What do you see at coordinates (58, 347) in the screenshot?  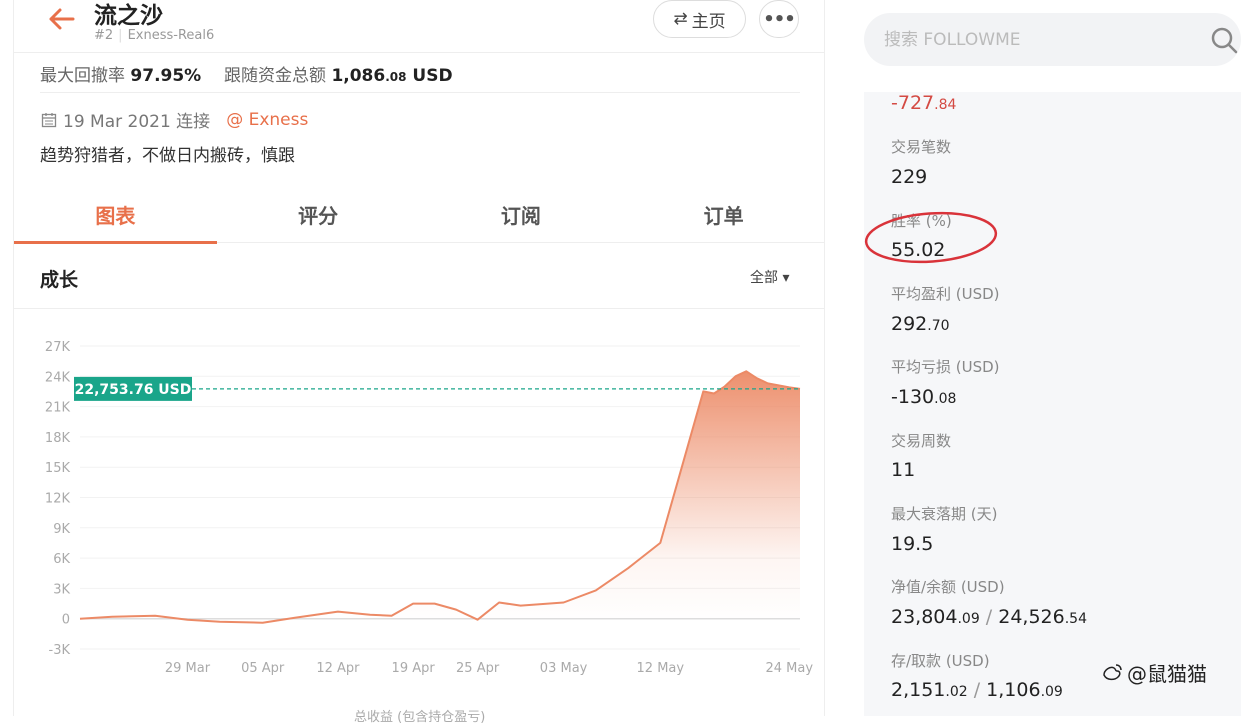 I see `y-tick-label: 27K` at bounding box center [58, 347].